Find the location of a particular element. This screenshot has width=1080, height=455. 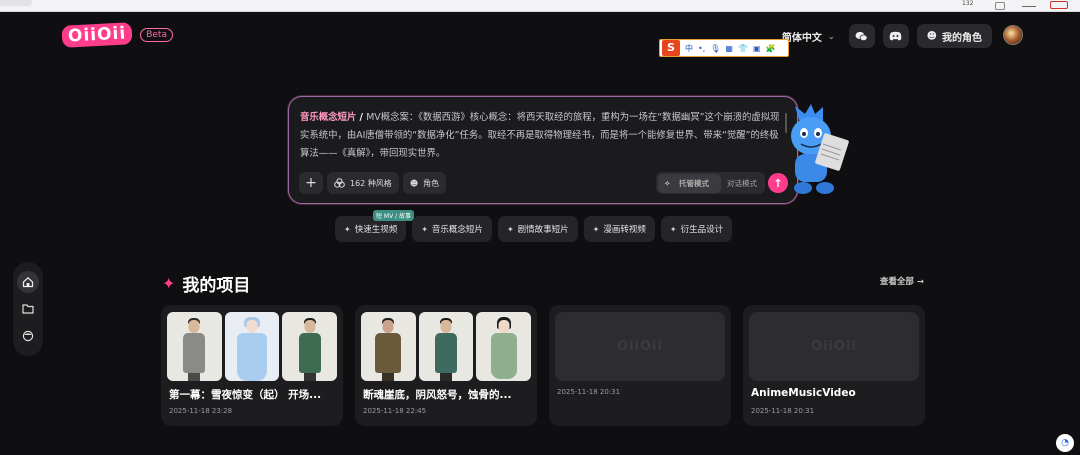

mode-auto-label: 托管模式 is located at coordinates (694, 183).